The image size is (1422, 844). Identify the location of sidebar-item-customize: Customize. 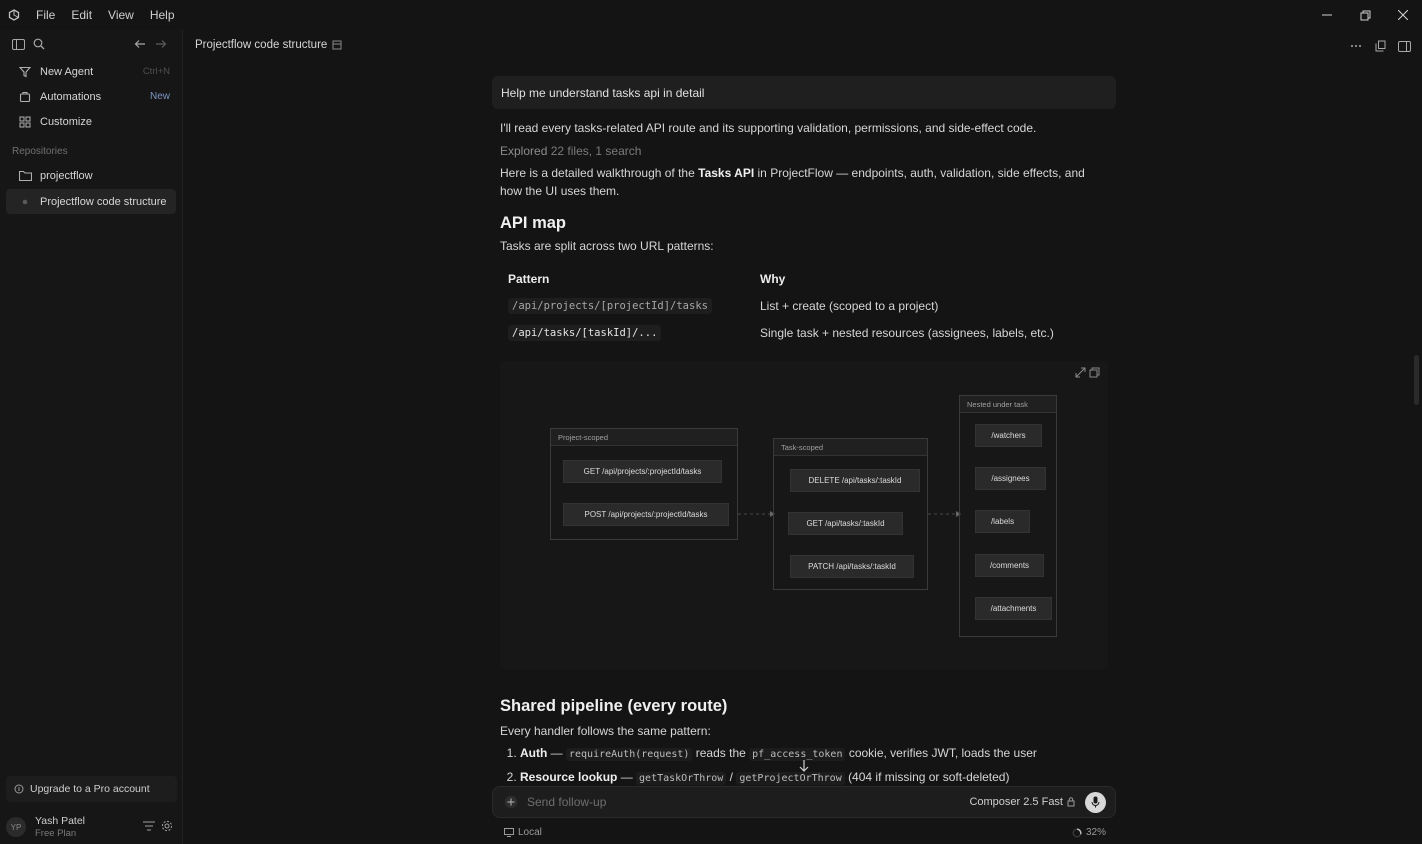
(91, 121).